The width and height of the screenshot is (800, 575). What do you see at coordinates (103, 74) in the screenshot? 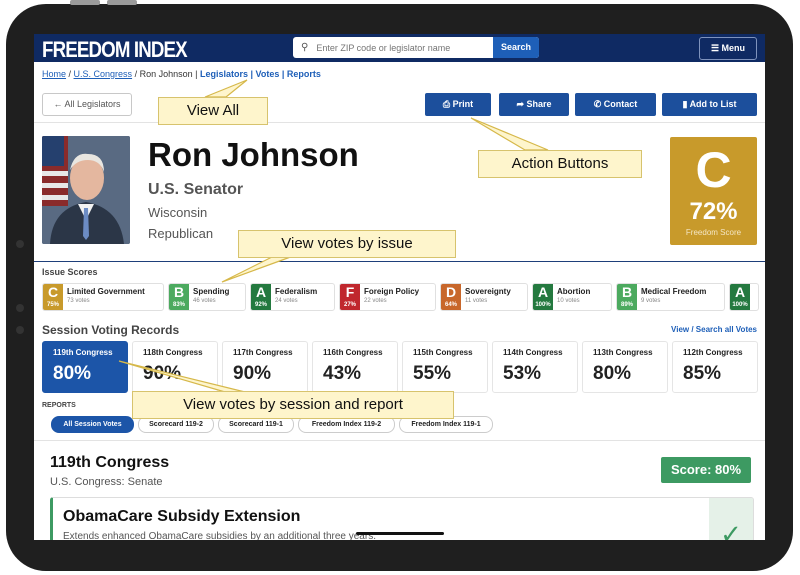
I see `breadcrumb-congress: U.S. Congress` at bounding box center [103, 74].